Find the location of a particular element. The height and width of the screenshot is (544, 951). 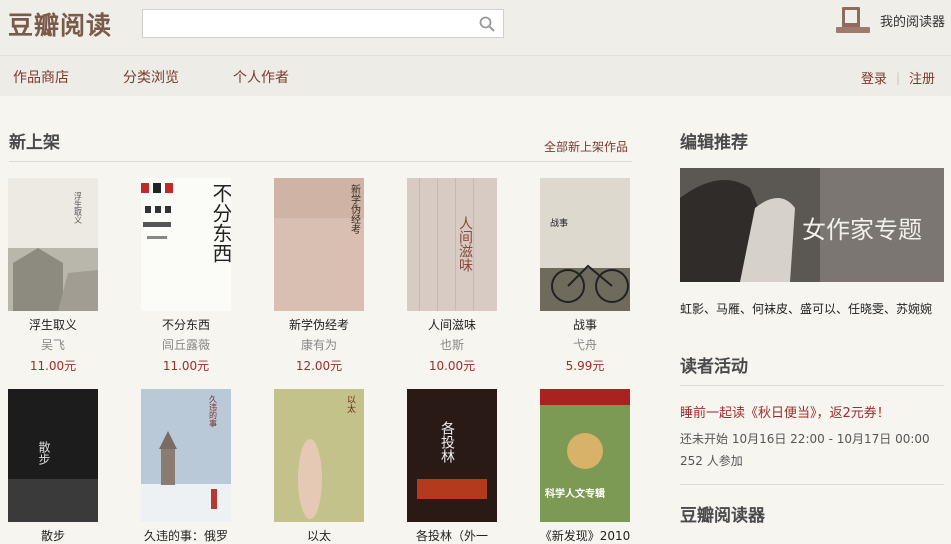

top-bar: 豆瓣阅读 我的阅读器 is located at coordinates (475, 28).